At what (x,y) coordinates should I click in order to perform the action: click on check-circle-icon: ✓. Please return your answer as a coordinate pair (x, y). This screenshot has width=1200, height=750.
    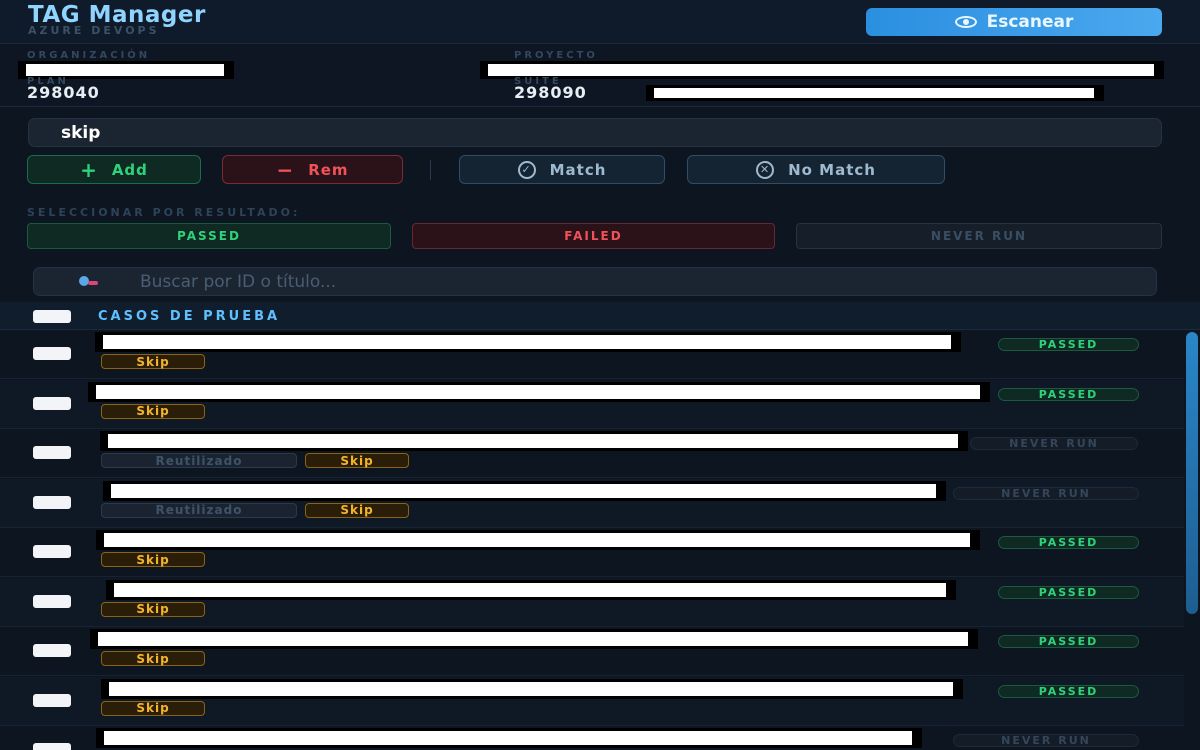
    Looking at the image, I should click on (526, 169).